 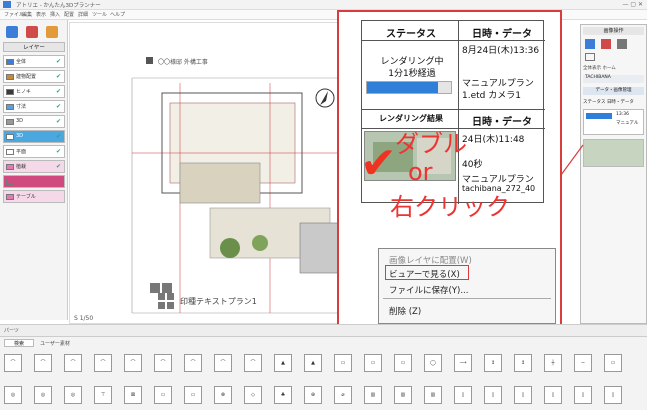 I want to click on draw-tool-icon, so click(x=32, y=32).